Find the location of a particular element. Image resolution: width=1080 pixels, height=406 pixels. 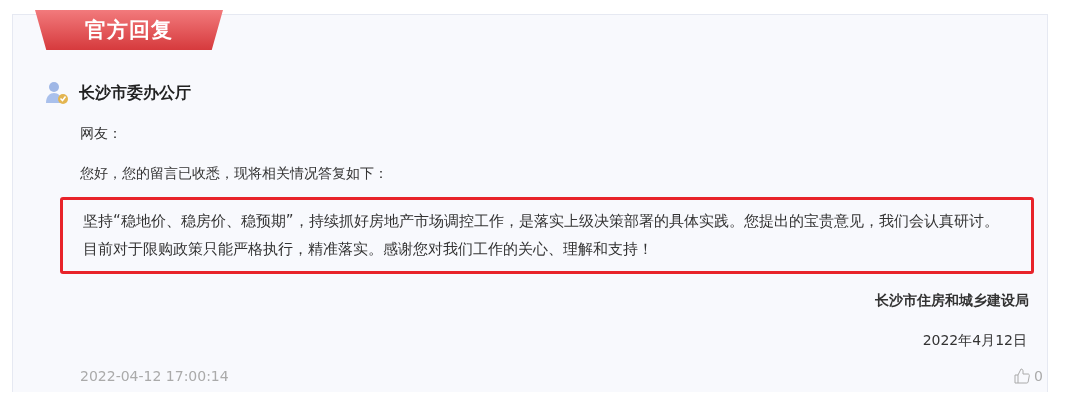

intro-text: 您好，您的留言已收悉，现将相关情况答复如下： is located at coordinates (234, 174).